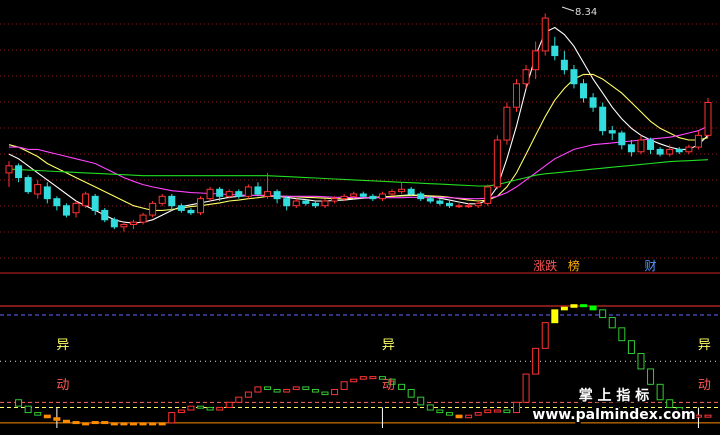  What do you see at coordinates (568, 9) in the screenshot?
I see `peak-leader` at bounding box center [568, 9].